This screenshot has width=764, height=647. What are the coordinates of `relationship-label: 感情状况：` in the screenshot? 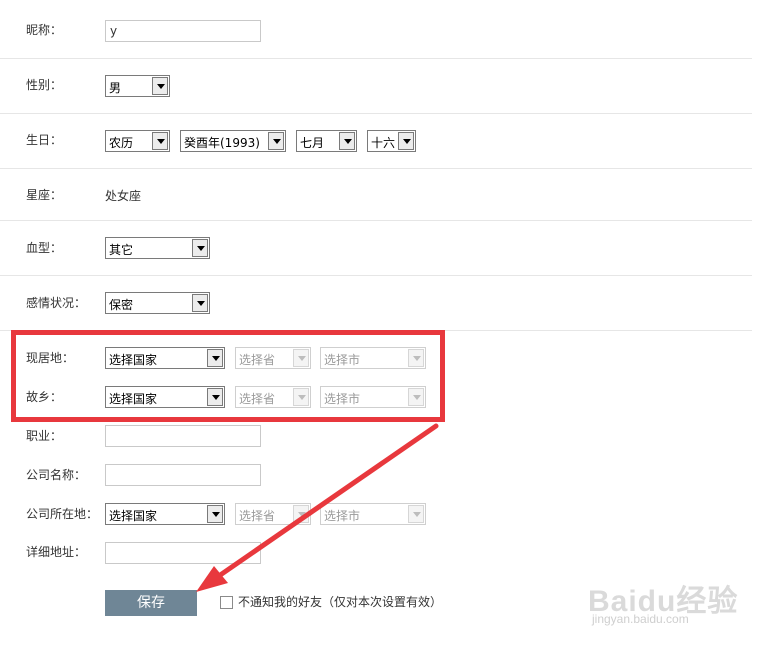 It's located at (56, 303).